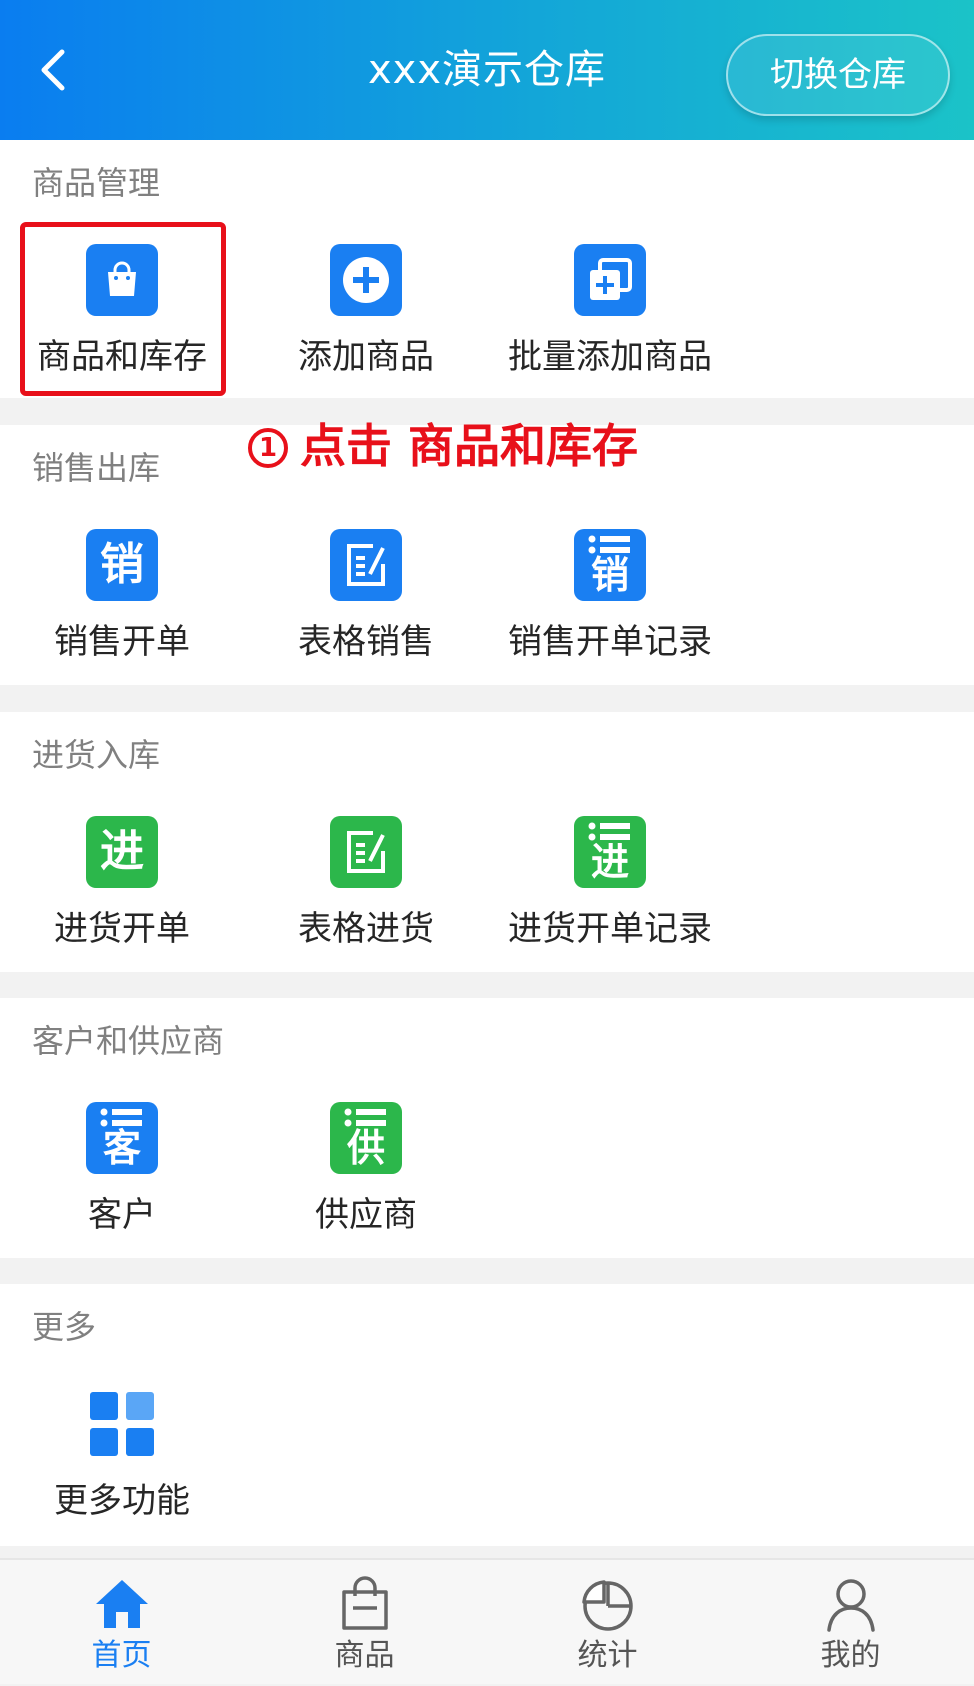 The height and width of the screenshot is (1686, 974). I want to click on home-icon, so click(121, 1604).